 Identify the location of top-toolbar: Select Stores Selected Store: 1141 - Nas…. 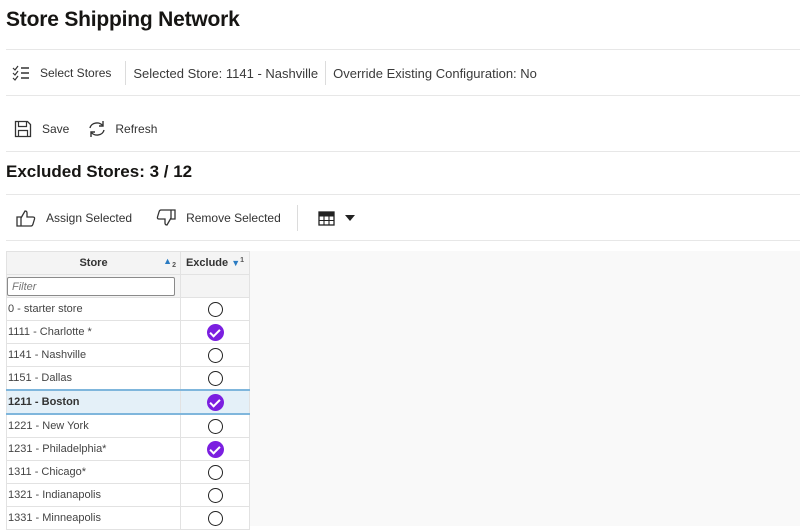
(275, 73).